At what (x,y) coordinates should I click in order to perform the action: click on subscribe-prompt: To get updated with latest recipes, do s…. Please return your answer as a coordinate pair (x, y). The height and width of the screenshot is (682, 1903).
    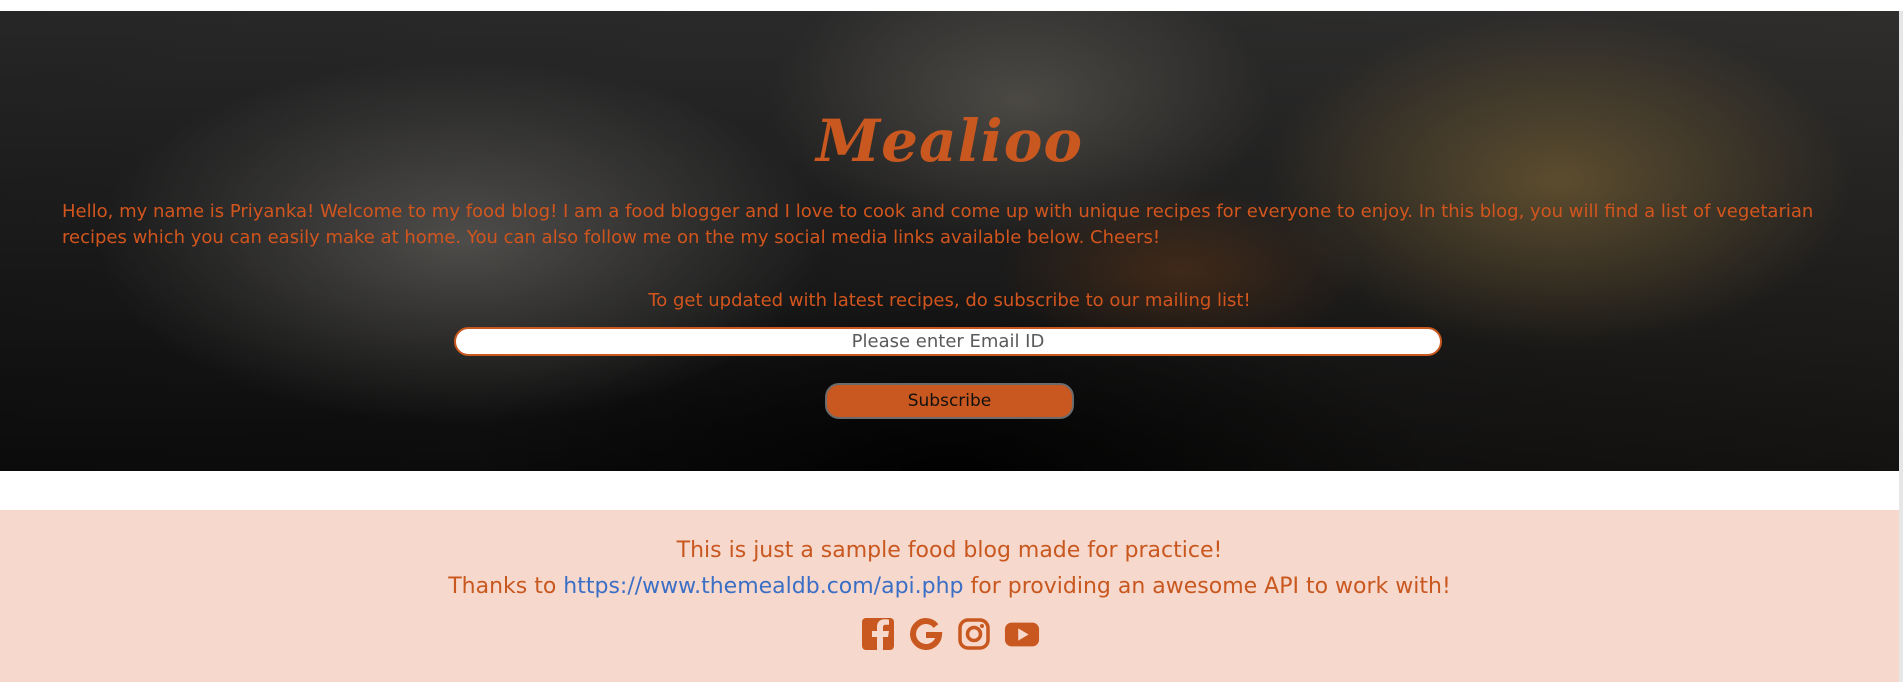
    Looking at the image, I should click on (949, 300).